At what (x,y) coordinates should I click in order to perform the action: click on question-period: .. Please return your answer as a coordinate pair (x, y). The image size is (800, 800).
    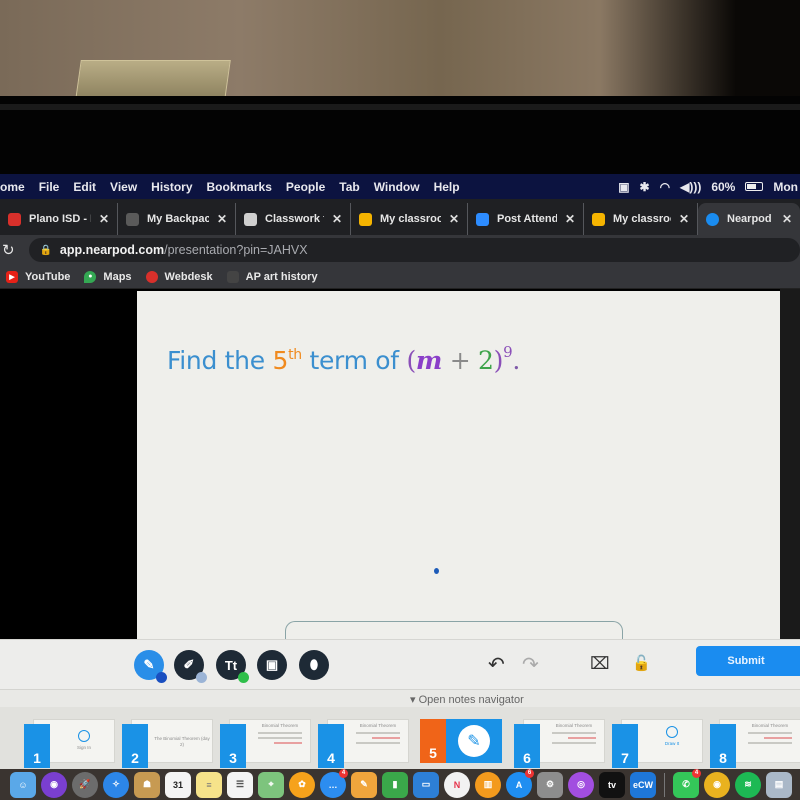
    Looking at the image, I should click on (516, 360).